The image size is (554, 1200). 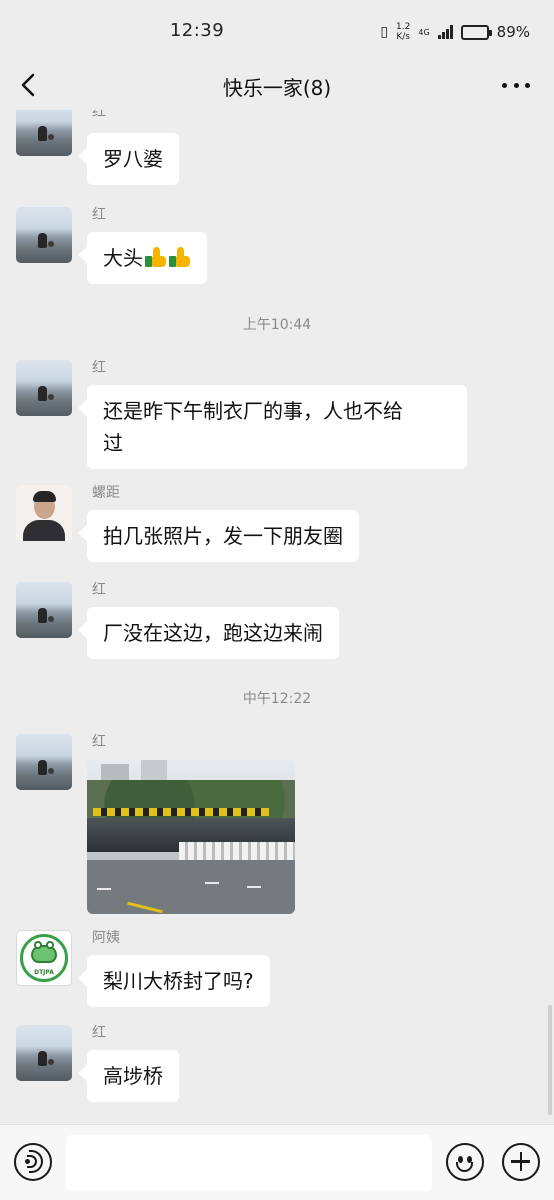 I want to click on message-text: 厂没在这边，跑这边来闹, so click(x=213, y=633).